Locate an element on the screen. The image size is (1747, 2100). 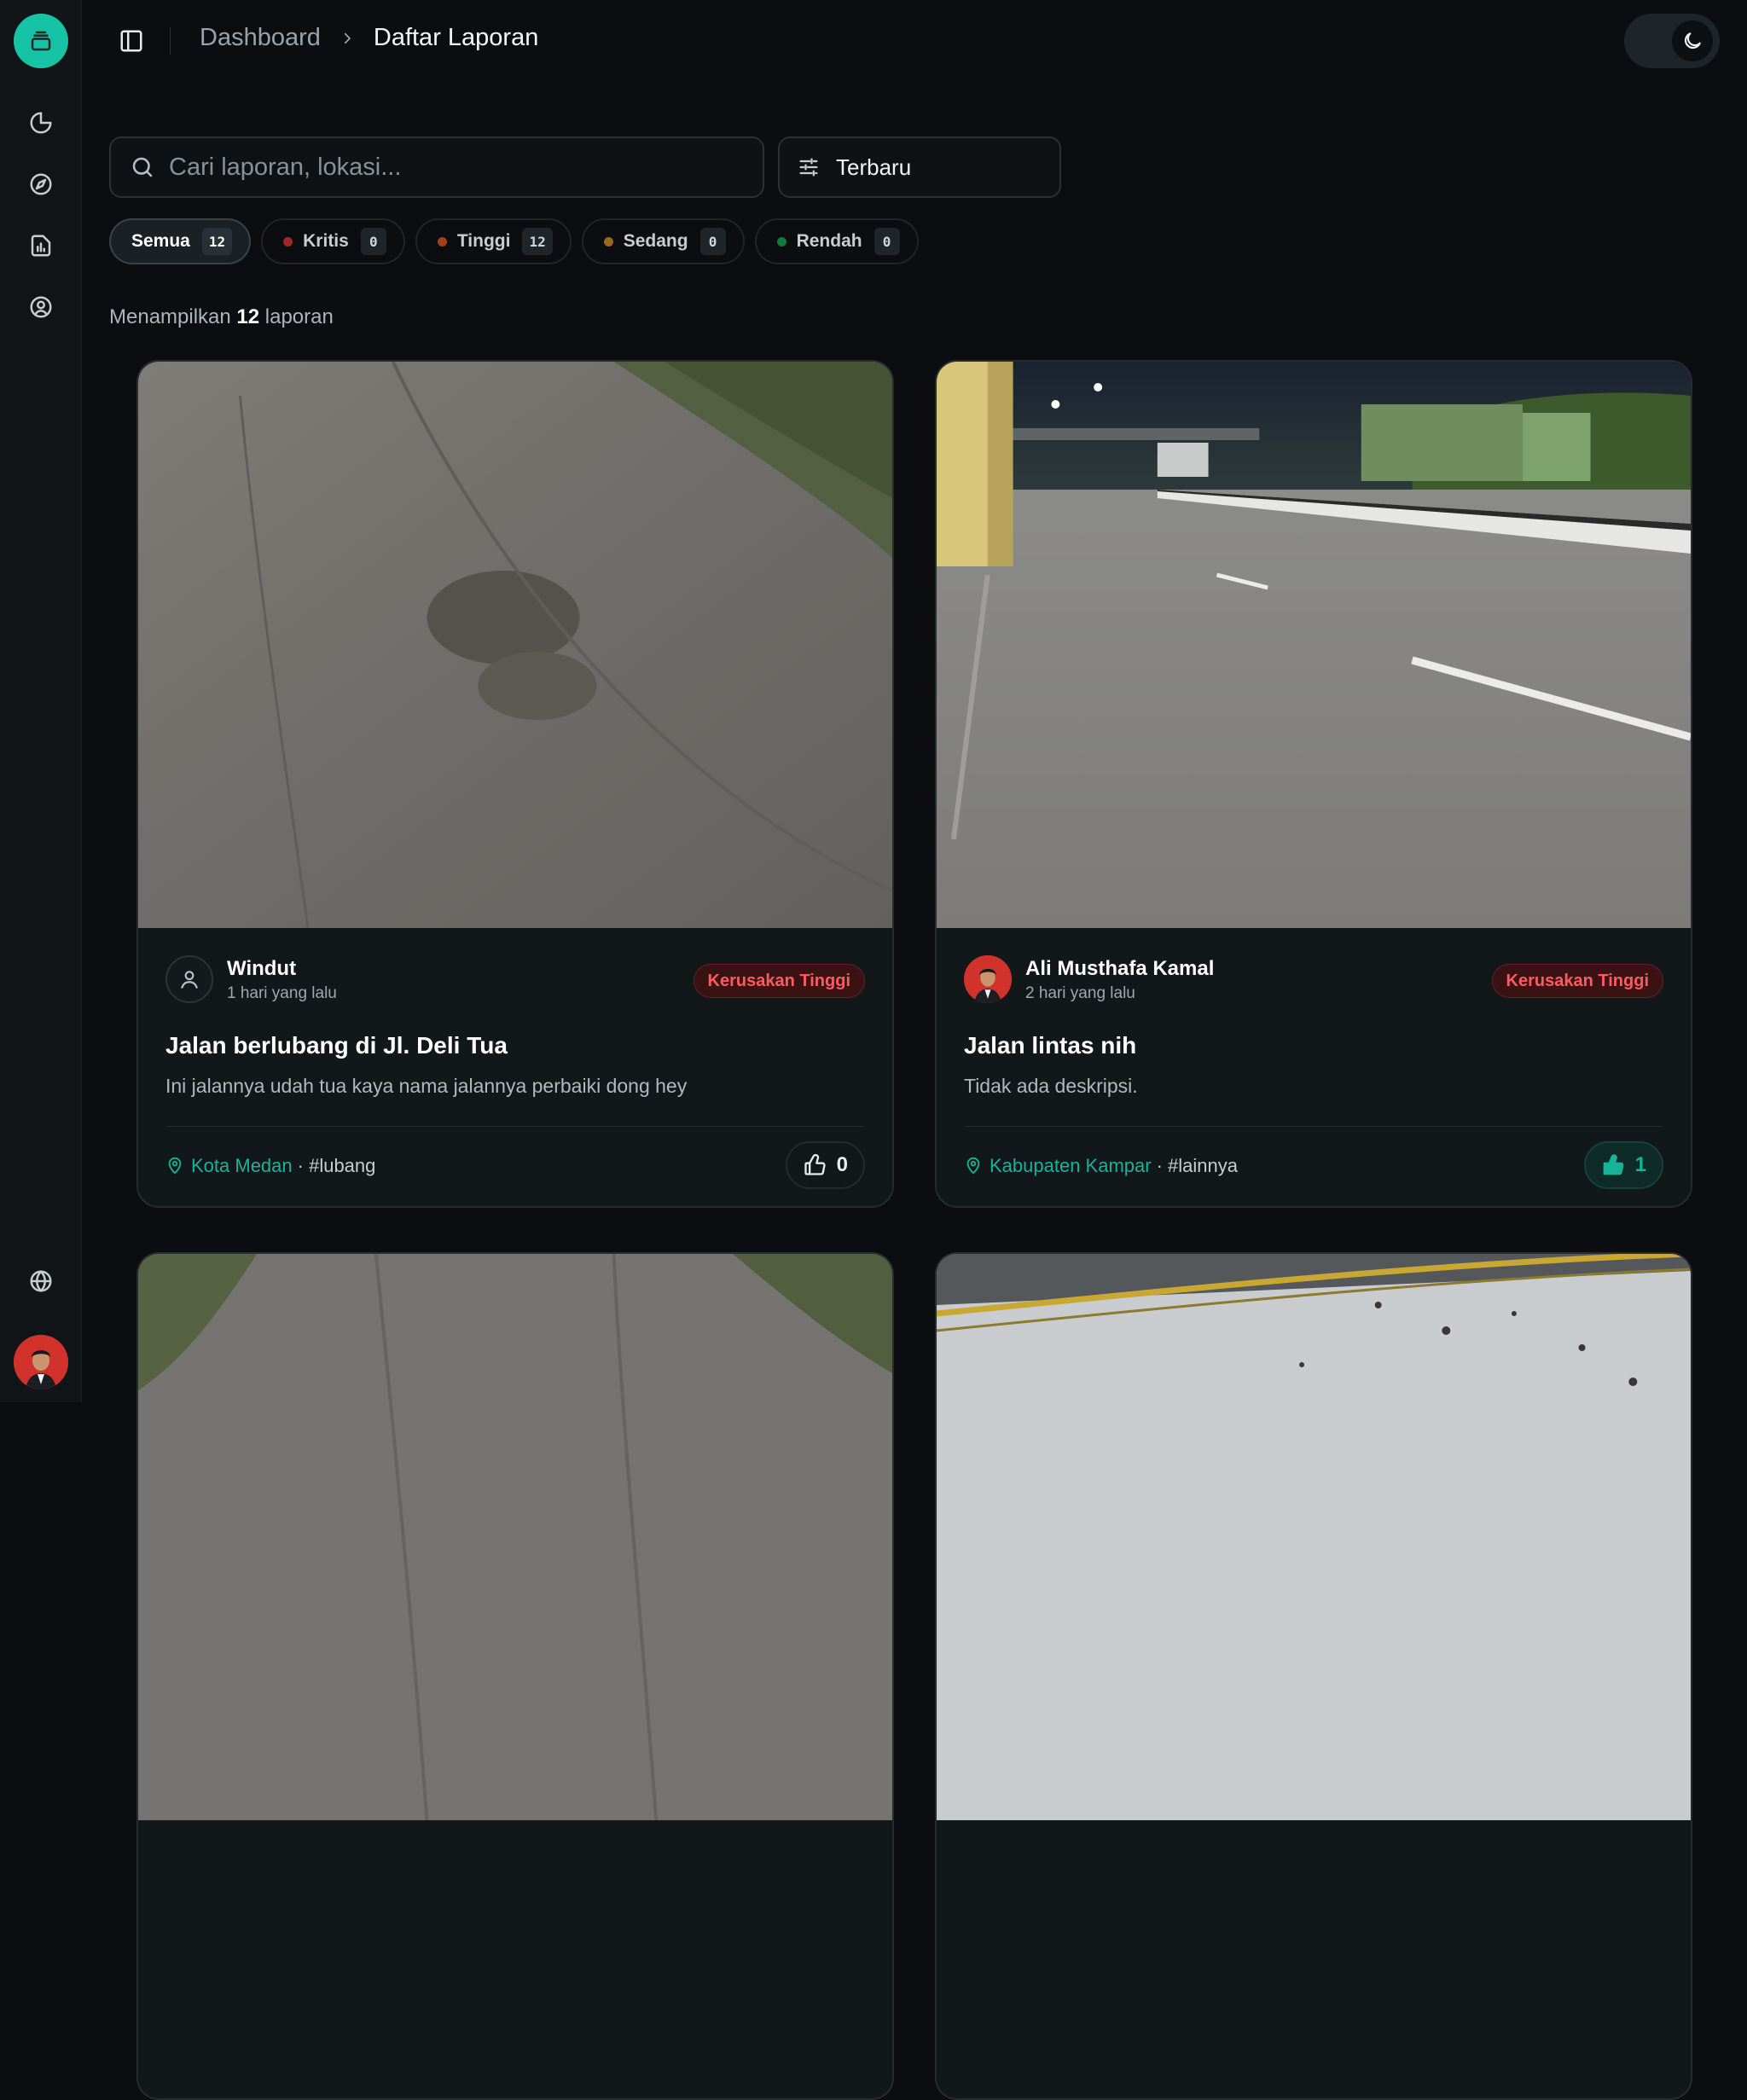
layers-icon is located at coordinates (41, 41).